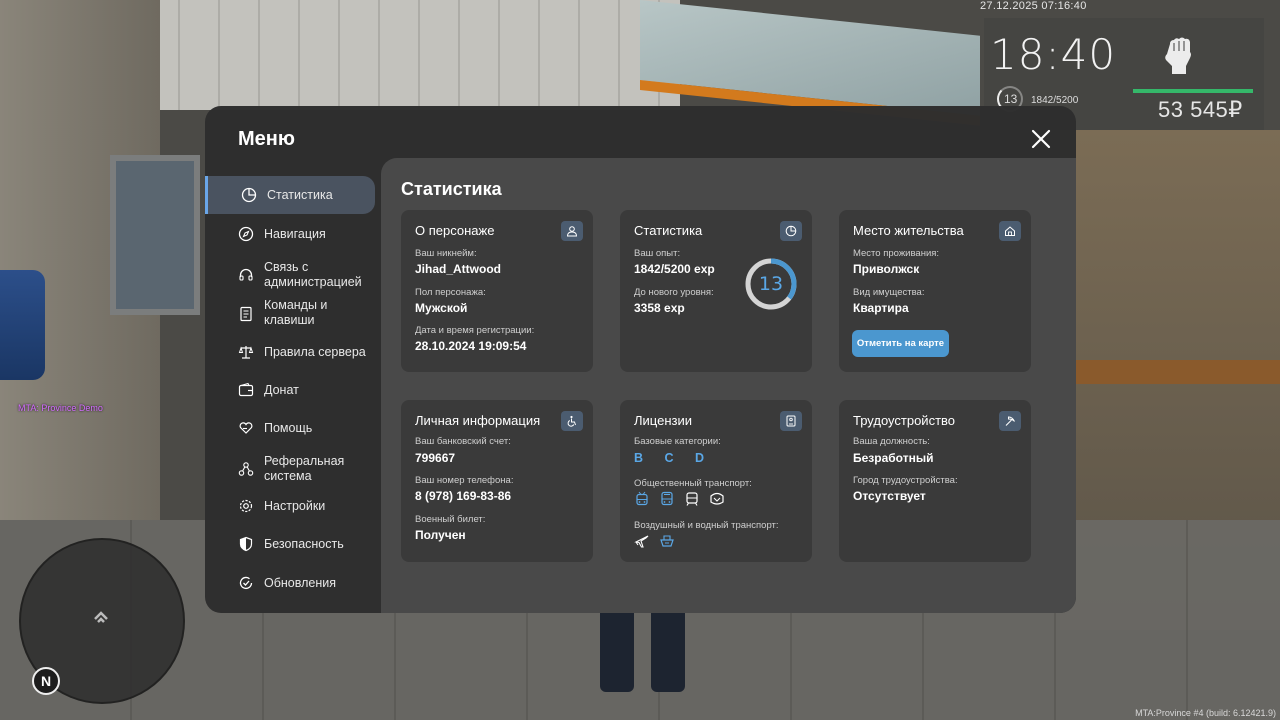 The height and width of the screenshot is (720, 1280). What do you see at coordinates (717, 499) in the screenshot?
I see `metro-icon` at bounding box center [717, 499].